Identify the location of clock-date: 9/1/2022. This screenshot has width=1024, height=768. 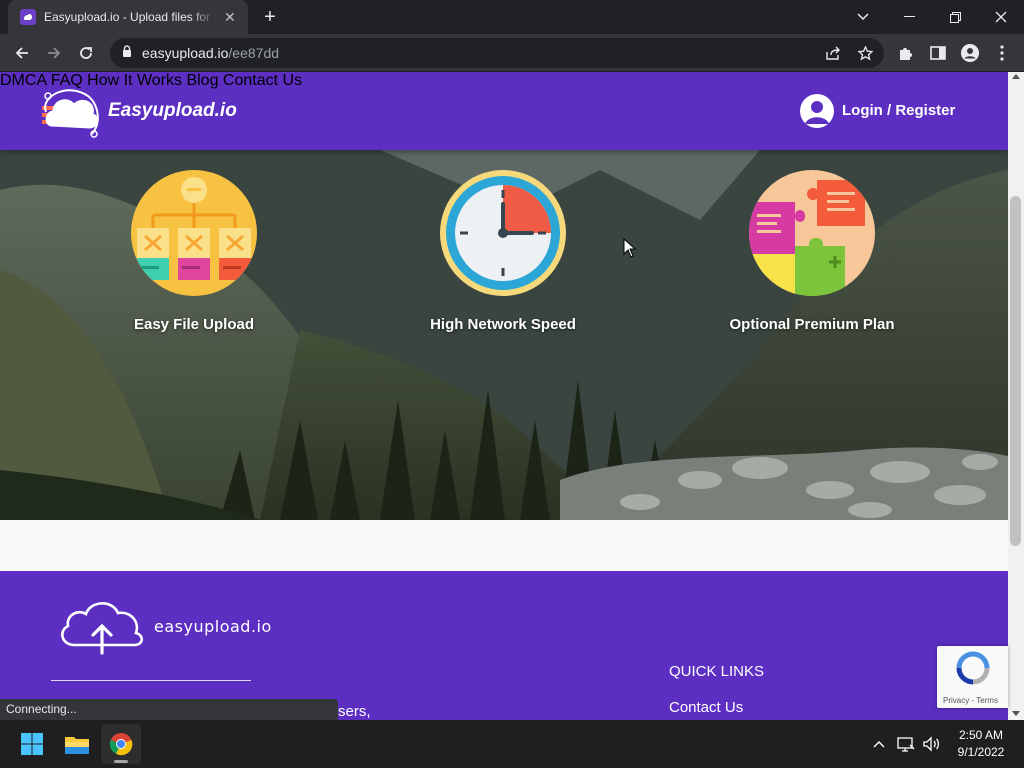
(981, 752).